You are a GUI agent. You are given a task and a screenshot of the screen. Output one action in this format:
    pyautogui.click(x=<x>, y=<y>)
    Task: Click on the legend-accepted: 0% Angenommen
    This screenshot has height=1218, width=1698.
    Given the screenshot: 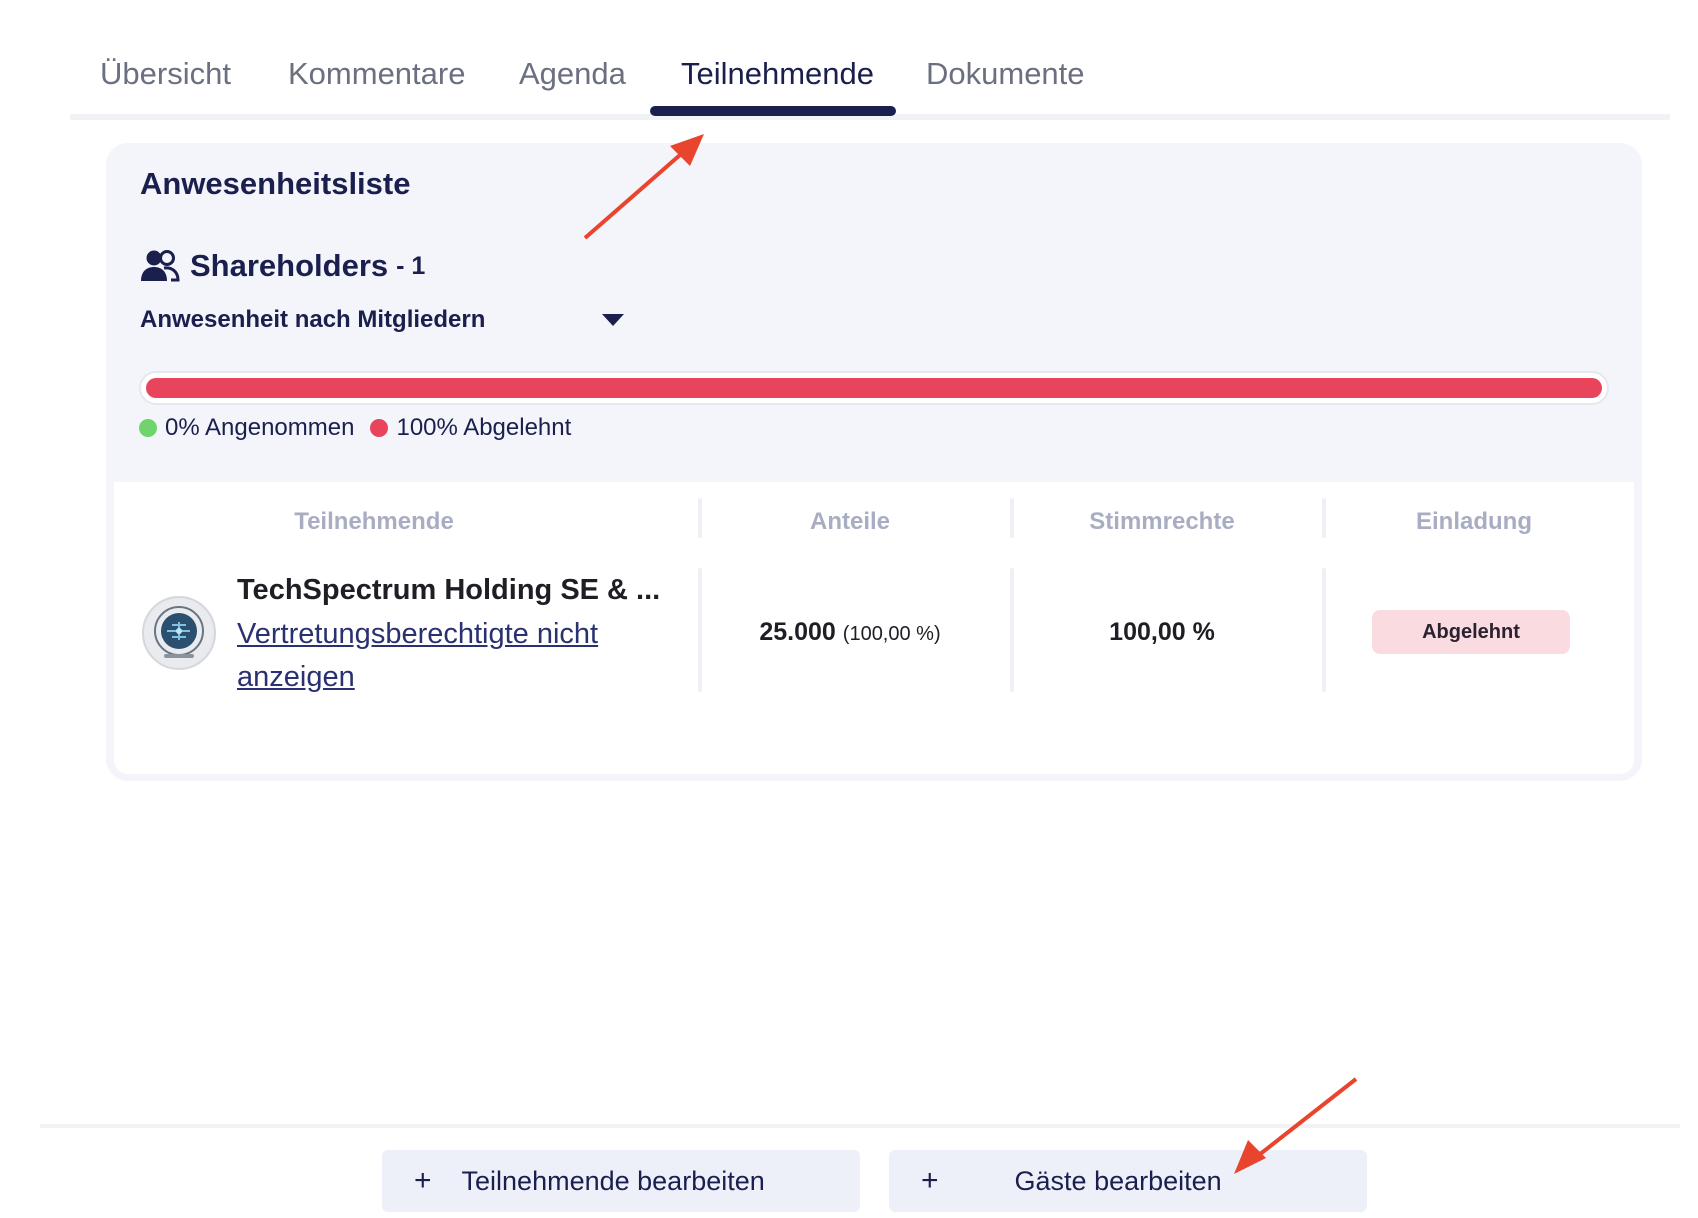 What is the action you would take?
    pyautogui.click(x=246, y=428)
    